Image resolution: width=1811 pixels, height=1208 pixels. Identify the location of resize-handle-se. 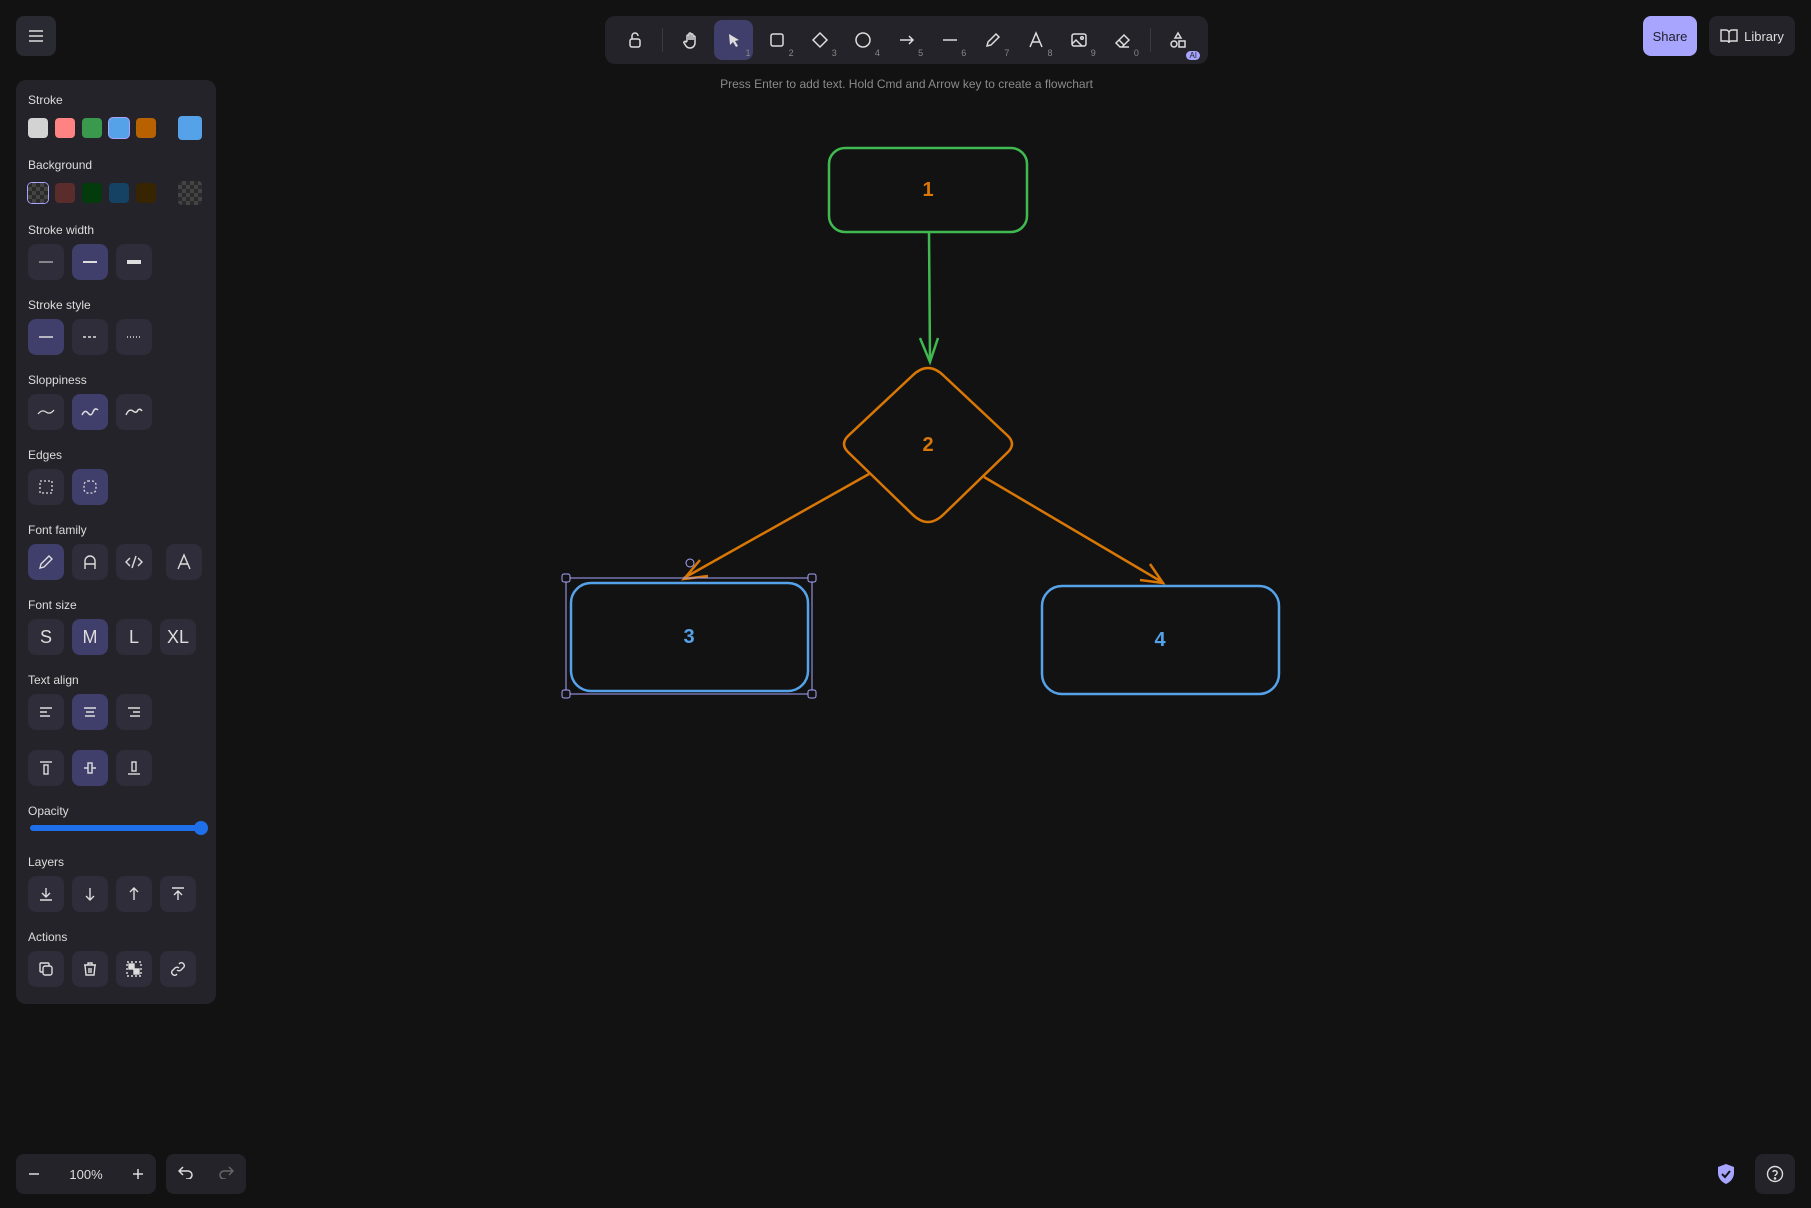
(812, 694).